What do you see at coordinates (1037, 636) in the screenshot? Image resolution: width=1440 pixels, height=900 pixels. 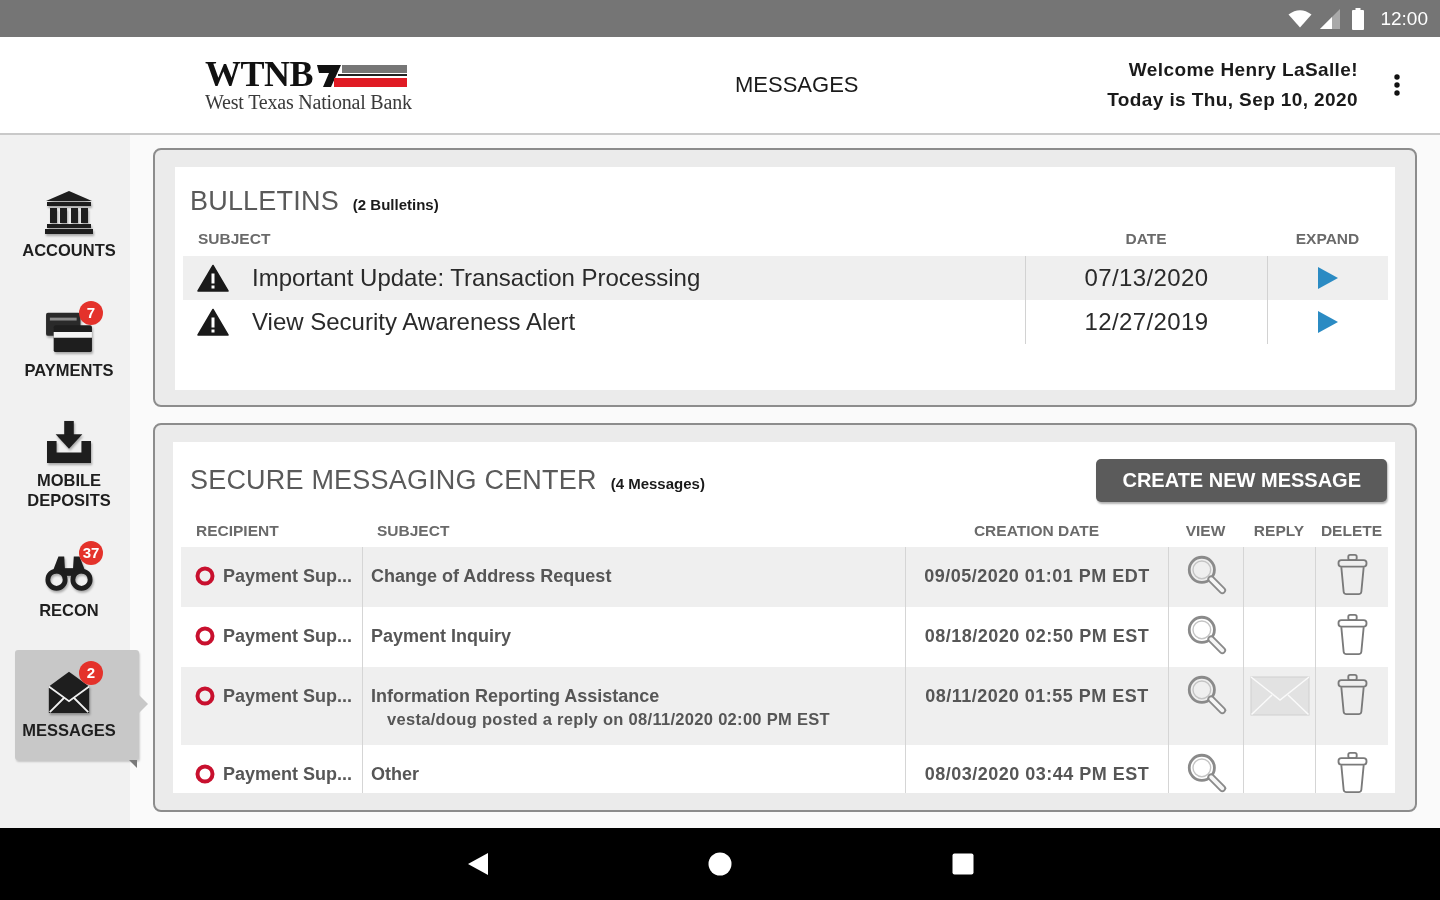 I see `creation-date: 08/18/2020 02:50 PM EST` at bounding box center [1037, 636].